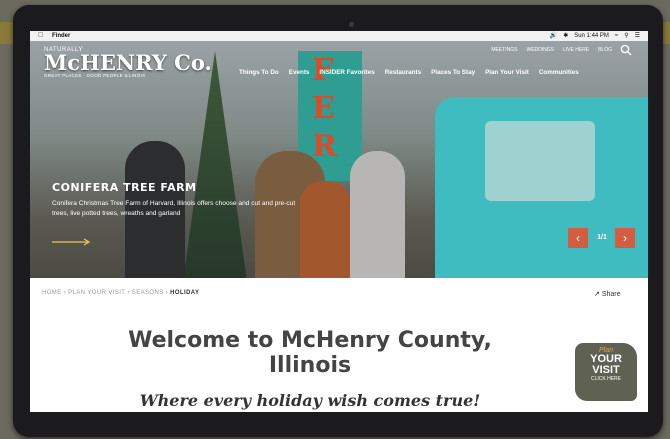 The width and height of the screenshot is (670, 439). What do you see at coordinates (299, 72) in the screenshot?
I see `nav-events: Events` at bounding box center [299, 72].